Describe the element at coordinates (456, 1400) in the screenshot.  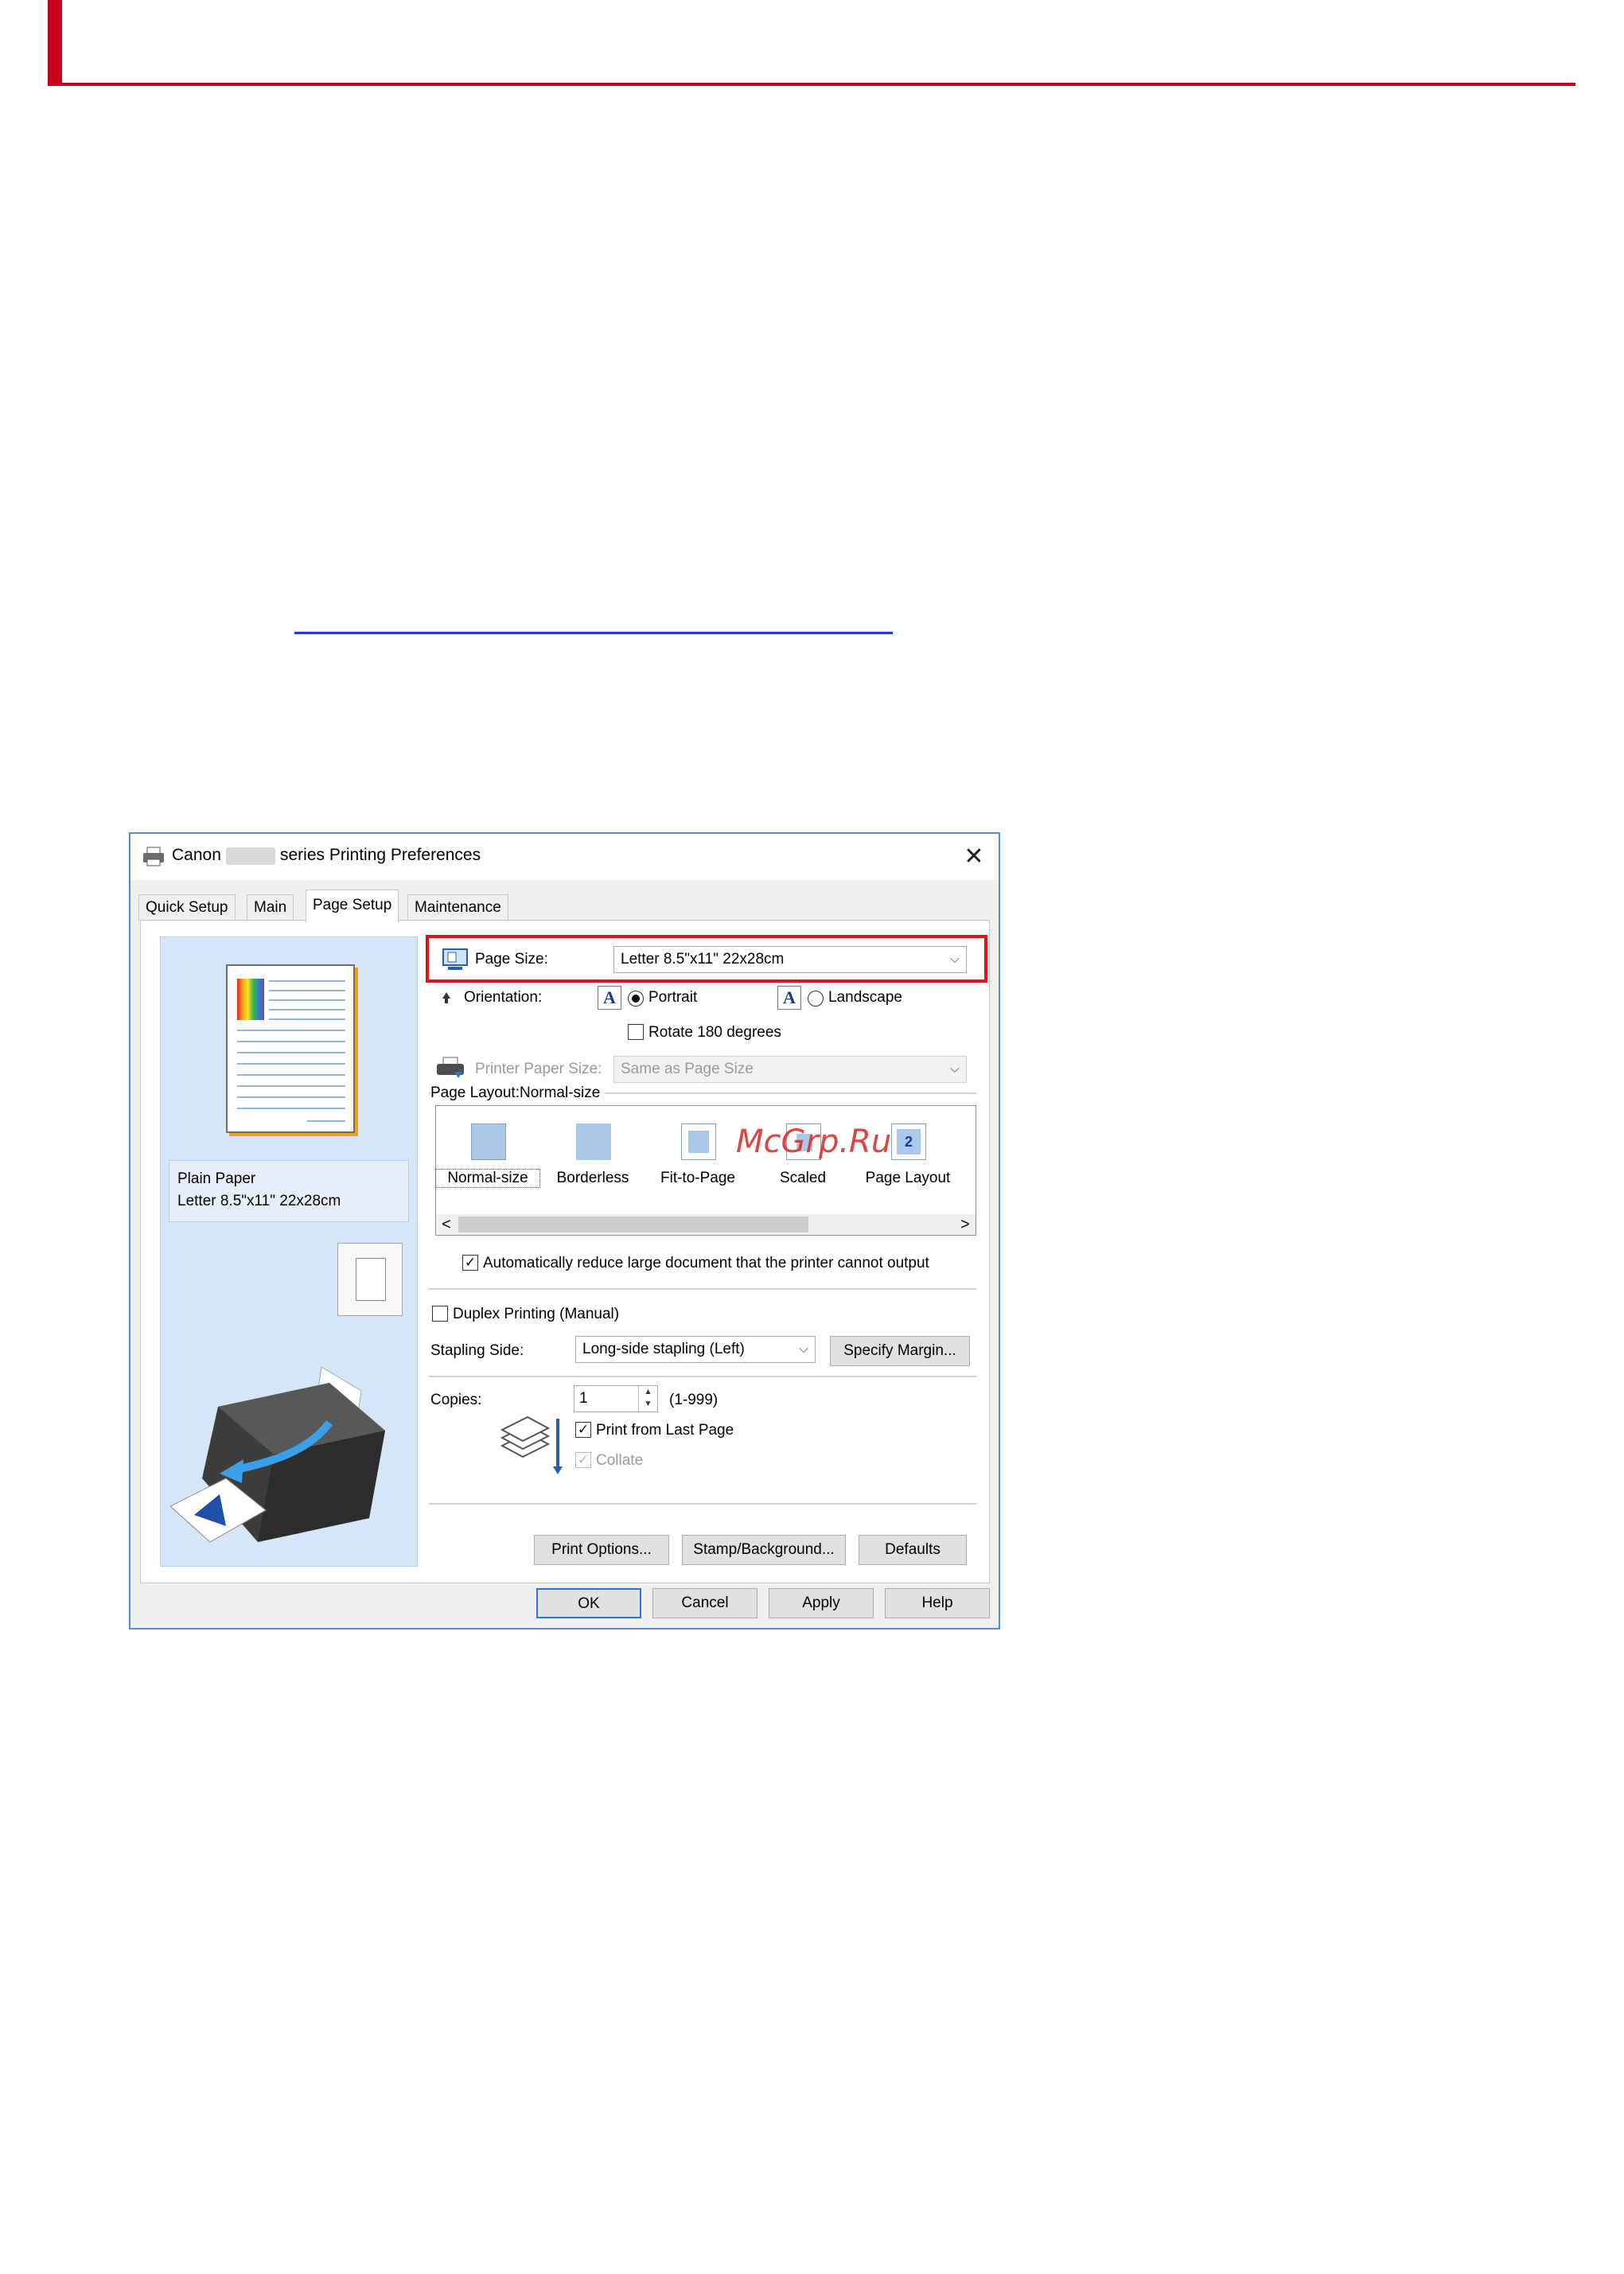
I see `copies-label: Copies:` at that location.